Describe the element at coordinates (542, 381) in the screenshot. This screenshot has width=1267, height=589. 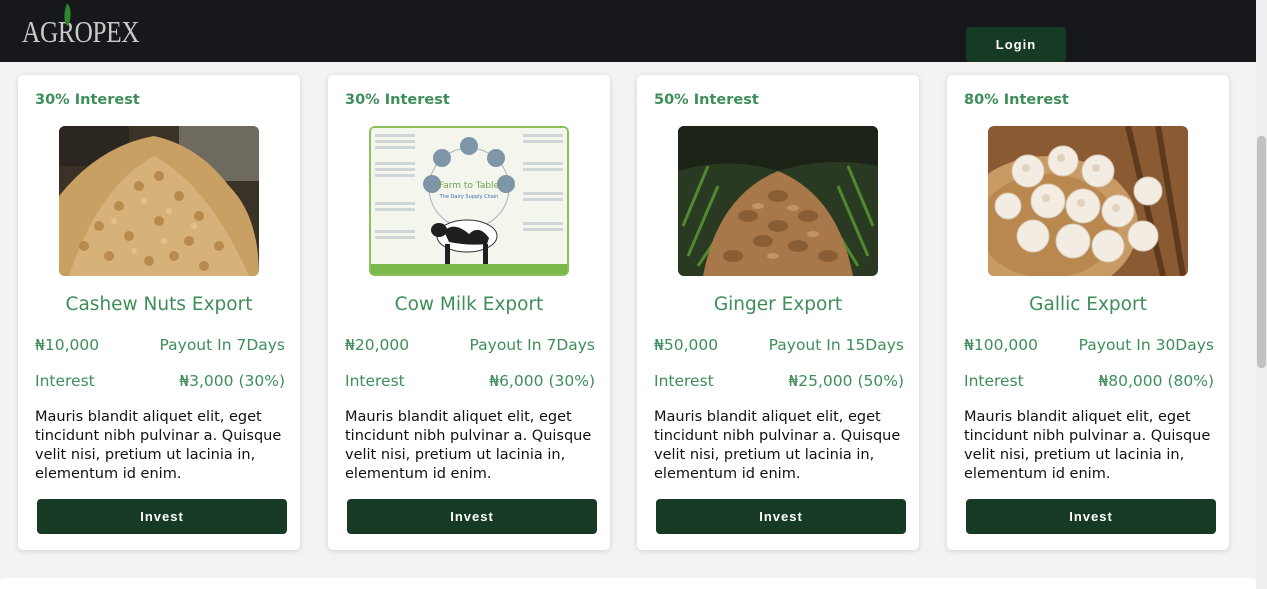
I see `interest-value: ₦6,000 (30%)` at that location.